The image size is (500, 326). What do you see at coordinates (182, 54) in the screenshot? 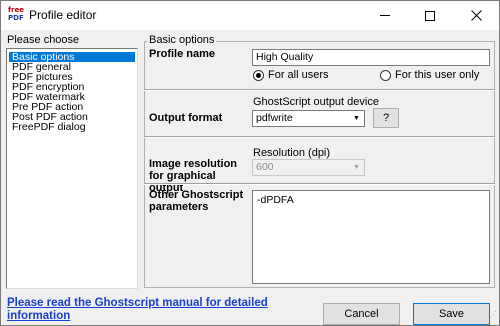
I see `profile-name-label: Profile name` at bounding box center [182, 54].